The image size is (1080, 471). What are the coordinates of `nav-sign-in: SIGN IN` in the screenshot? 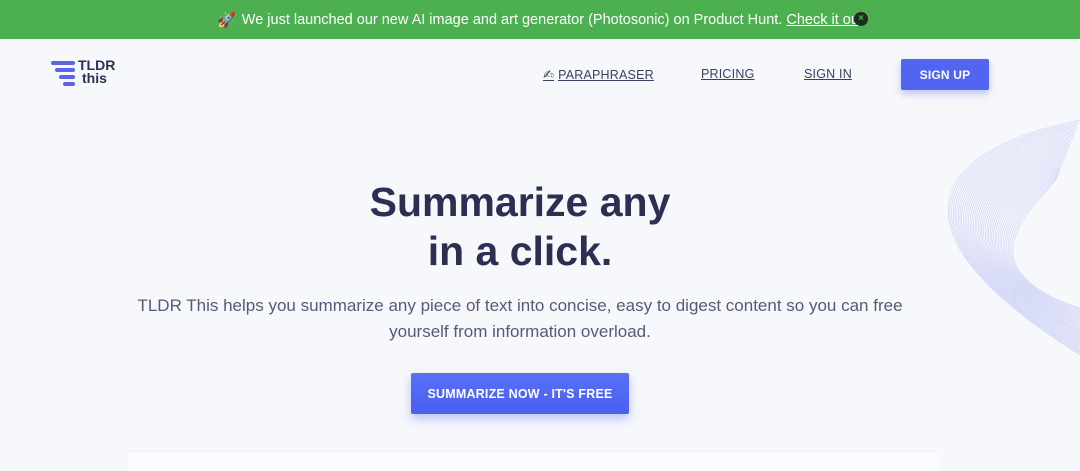 It's located at (828, 74).